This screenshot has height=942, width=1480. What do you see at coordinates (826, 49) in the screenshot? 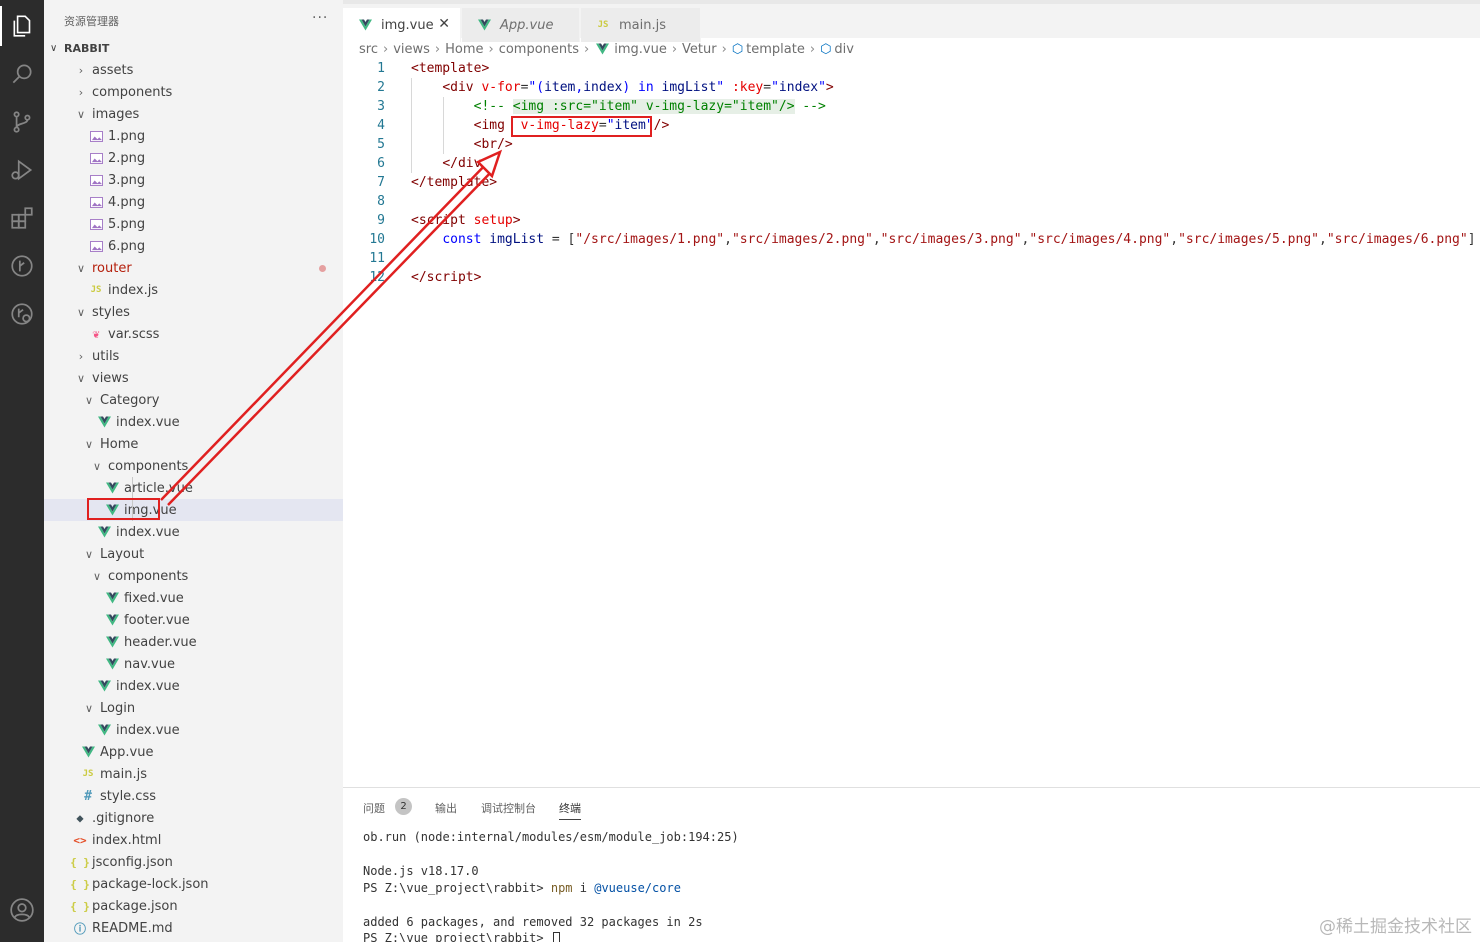
I see `symbol-tag-icon: ⬡` at bounding box center [826, 49].